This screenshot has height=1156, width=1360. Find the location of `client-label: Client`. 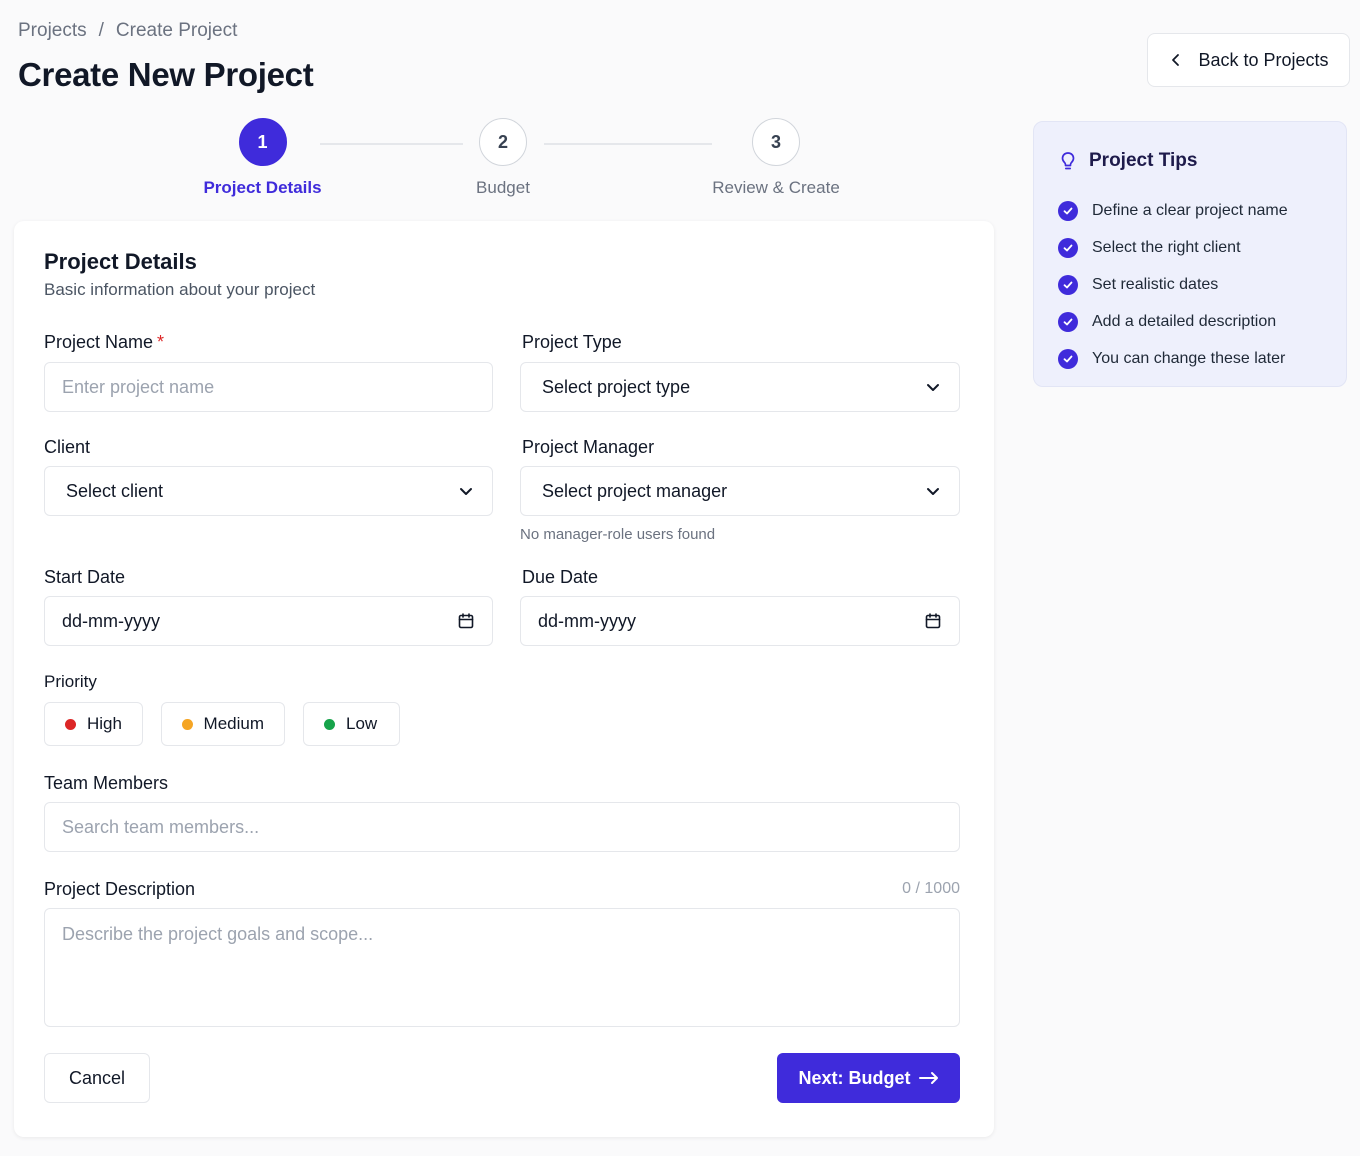

client-label: Client is located at coordinates (67, 447).